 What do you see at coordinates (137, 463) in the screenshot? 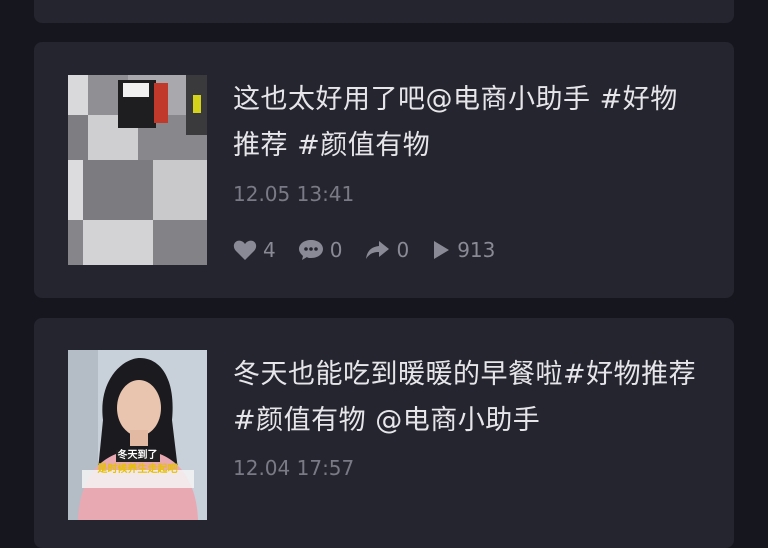
I see `thumbnail-caption: 冬天到了 是时候养生走起吧` at bounding box center [137, 463].